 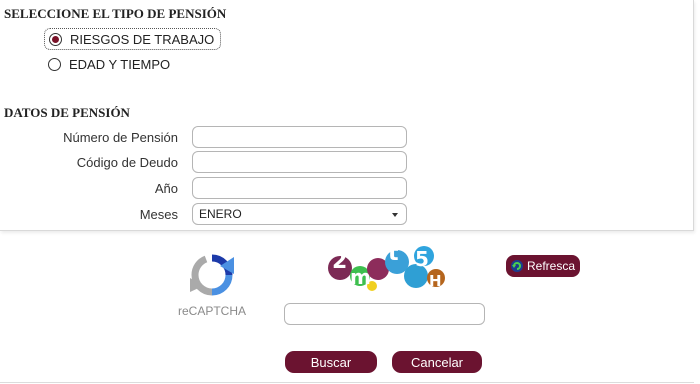 I want to click on cancel-button: Cancelar, so click(x=437, y=362).